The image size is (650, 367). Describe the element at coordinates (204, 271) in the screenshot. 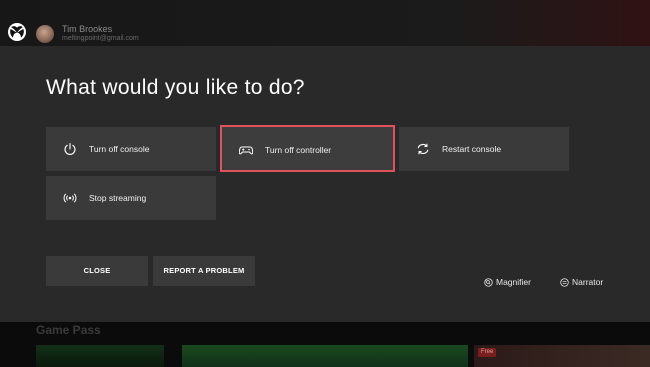

I see `report-problem-button: REPORT A PROBLEM` at that location.